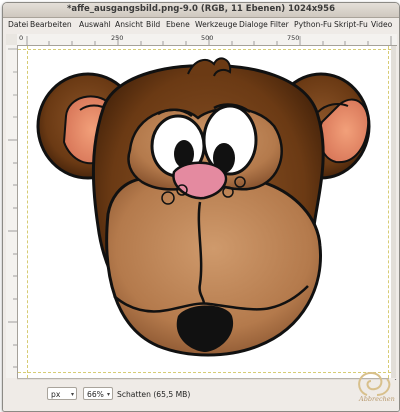  I want to click on menu-werkzeuge: Werkzeuge, so click(216, 24).